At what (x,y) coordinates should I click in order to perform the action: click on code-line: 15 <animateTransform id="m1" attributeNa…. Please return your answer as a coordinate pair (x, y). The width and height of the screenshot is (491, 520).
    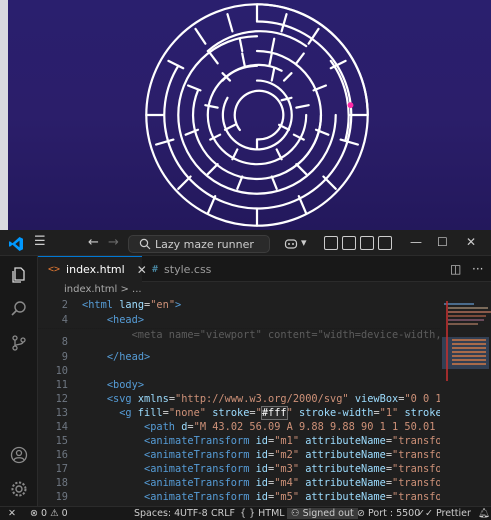
    Looking at the image, I should click on (239, 441).